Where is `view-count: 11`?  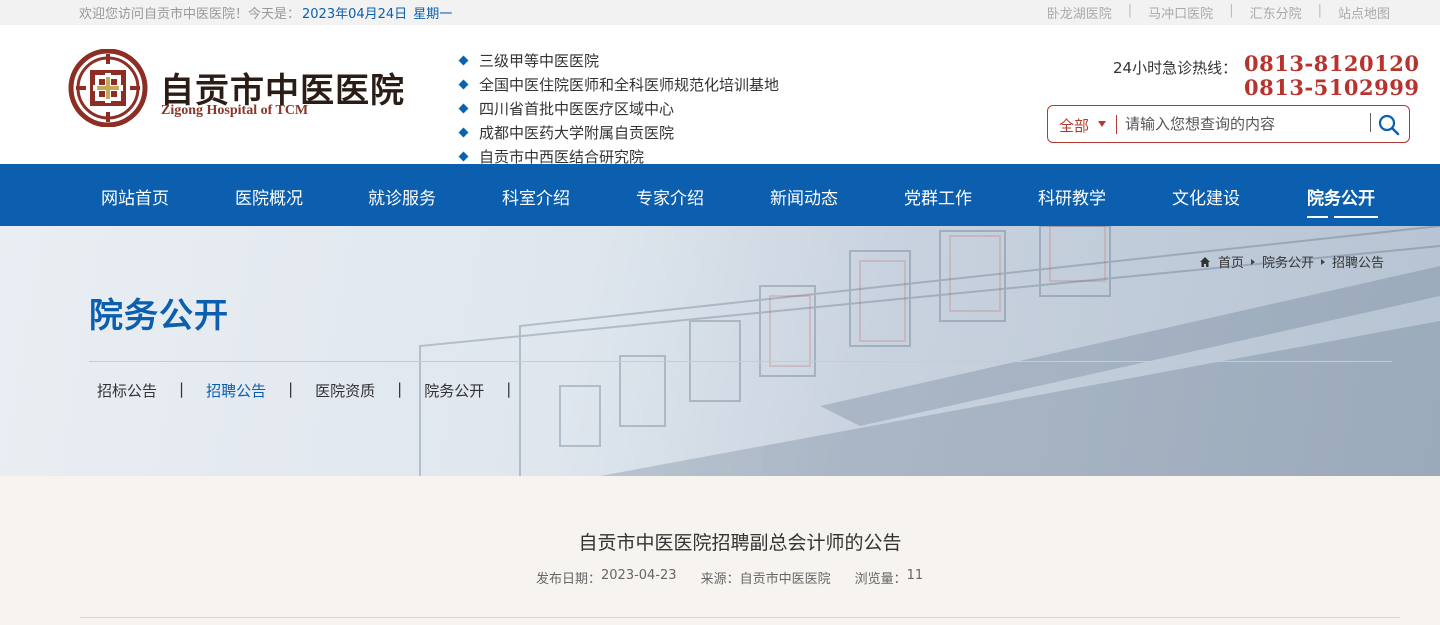 view-count: 11 is located at coordinates (915, 575).